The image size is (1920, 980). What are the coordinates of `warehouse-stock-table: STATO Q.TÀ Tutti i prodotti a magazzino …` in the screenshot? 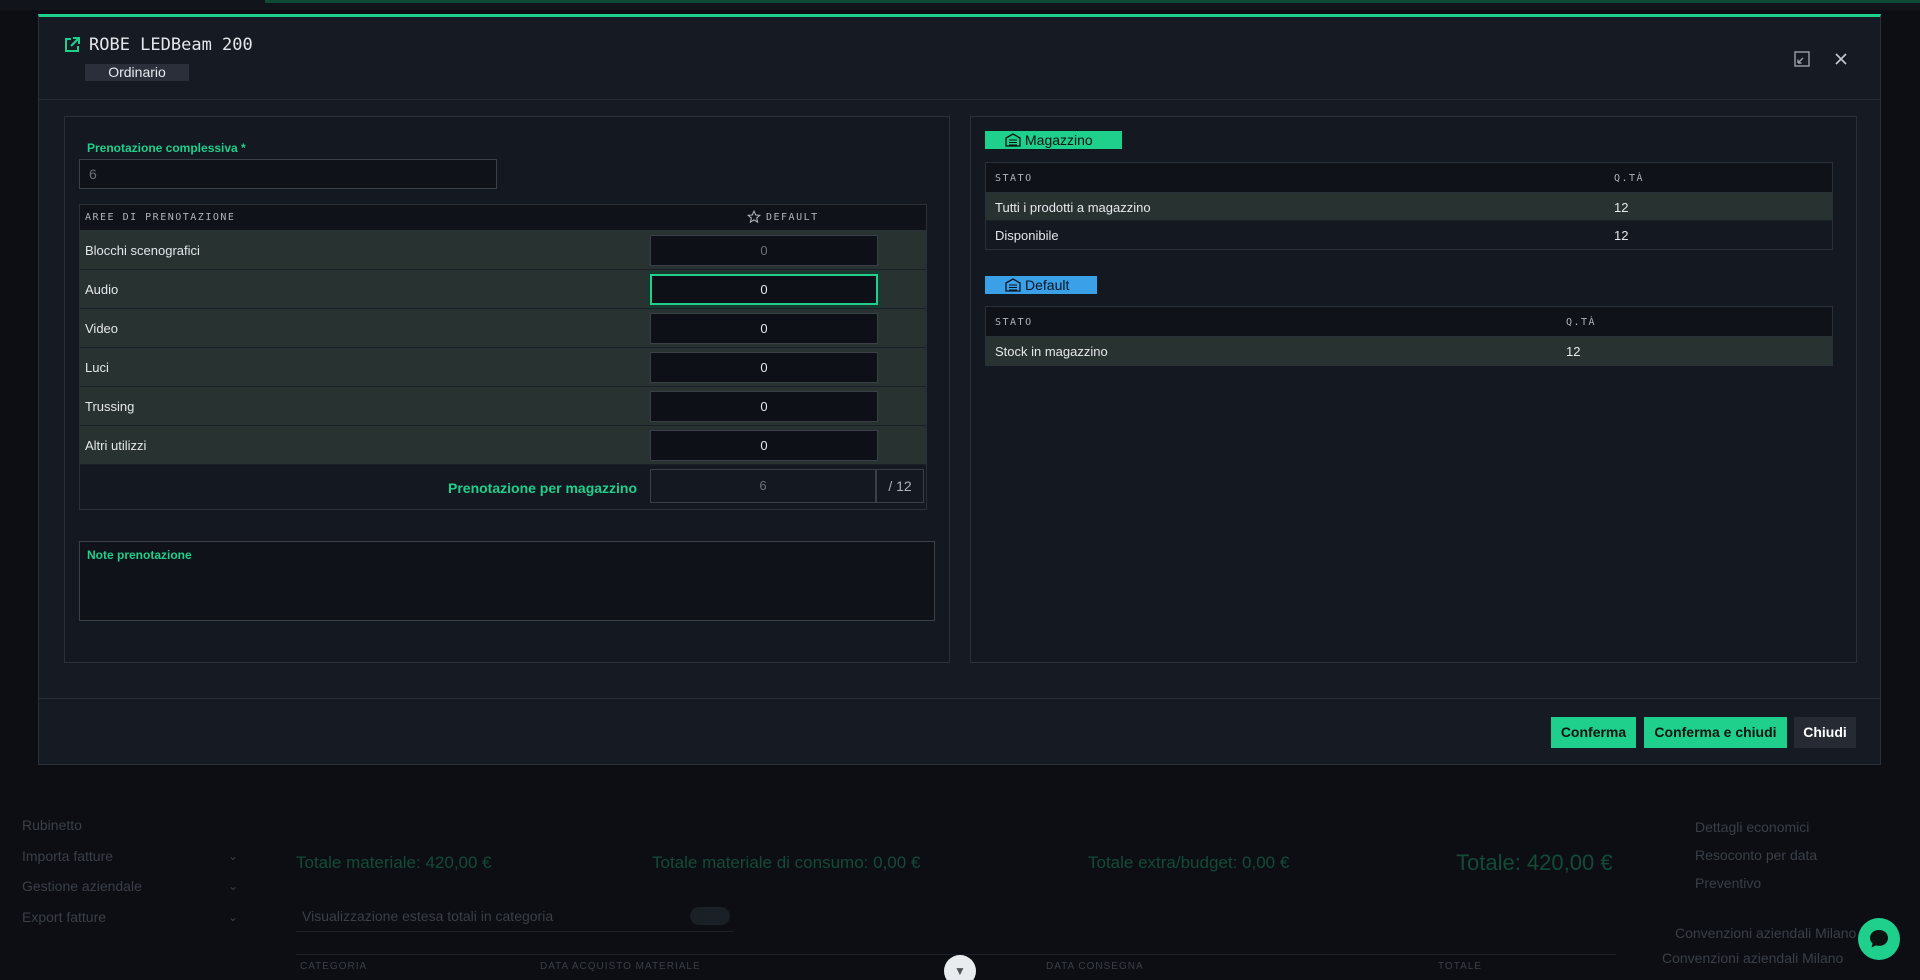 It's located at (1409, 206).